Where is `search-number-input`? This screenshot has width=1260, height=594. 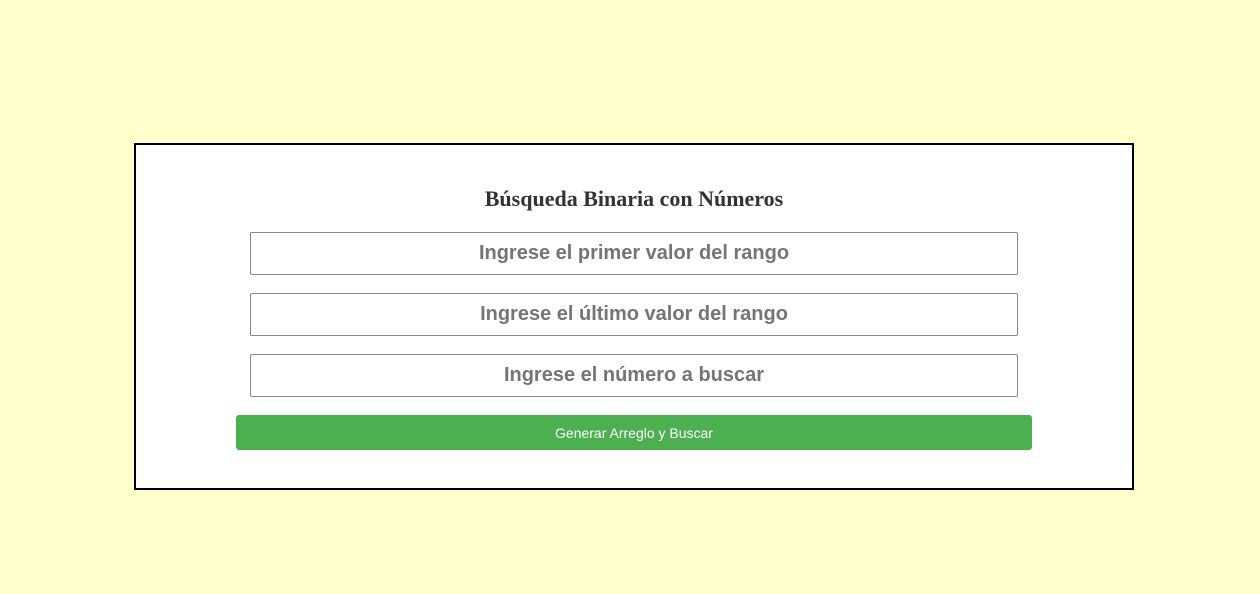
search-number-input is located at coordinates (634, 375).